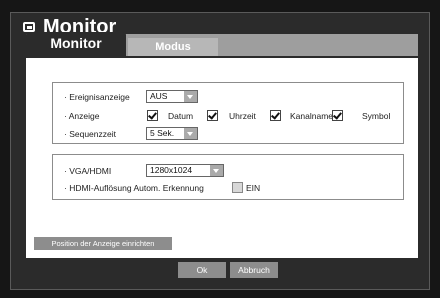 The image size is (440, 298). Describe the element at coordinates (337, 115) in the screenshot. I see `symbol-checkbox` at that location.